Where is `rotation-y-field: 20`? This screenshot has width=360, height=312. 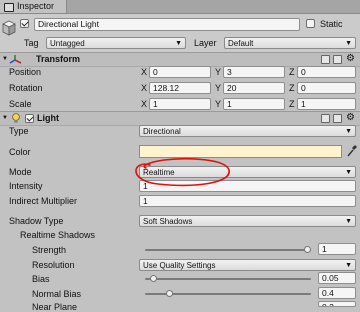
rotation-y-field: 20 is located at coordinates (254, 88).